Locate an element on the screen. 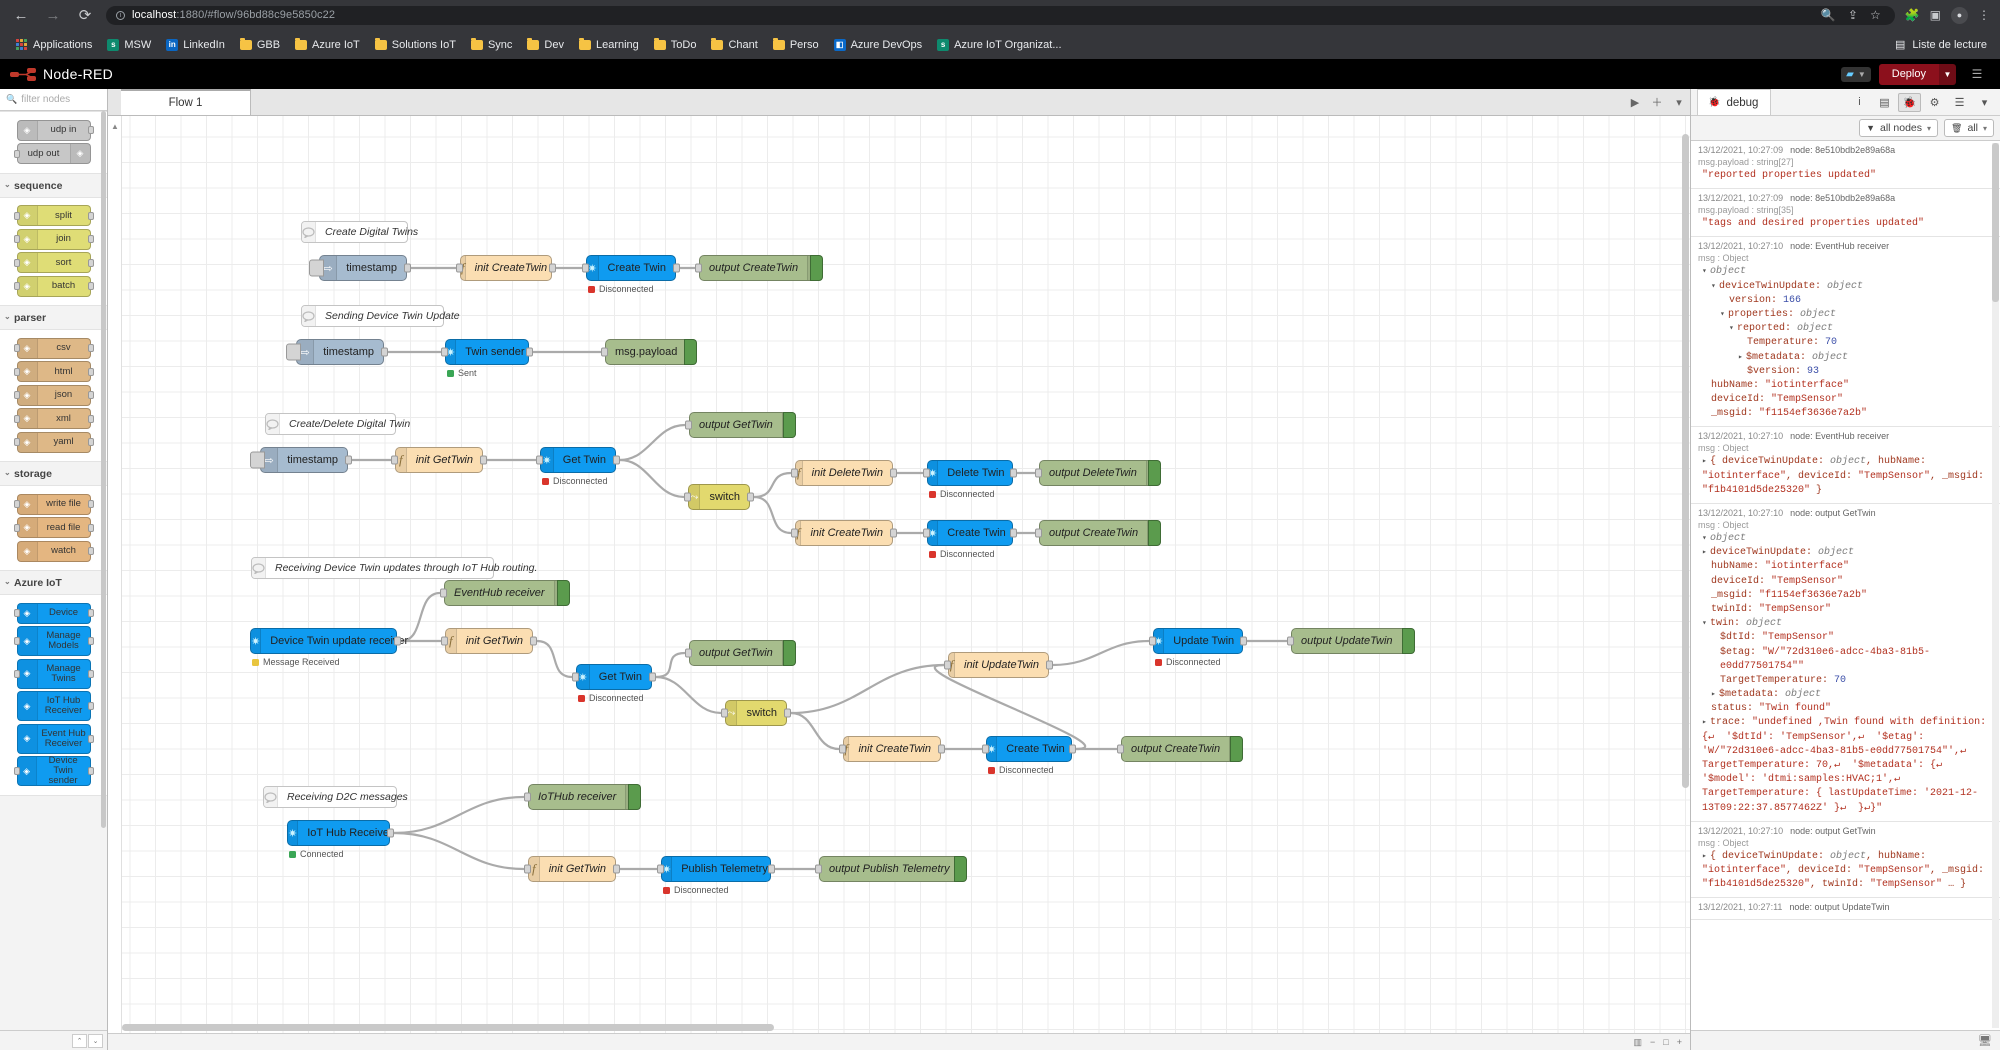 The height and width of the screenshot is (1050, 2000). palette-node-split: ◈ split is located at coordinates (53, 215).